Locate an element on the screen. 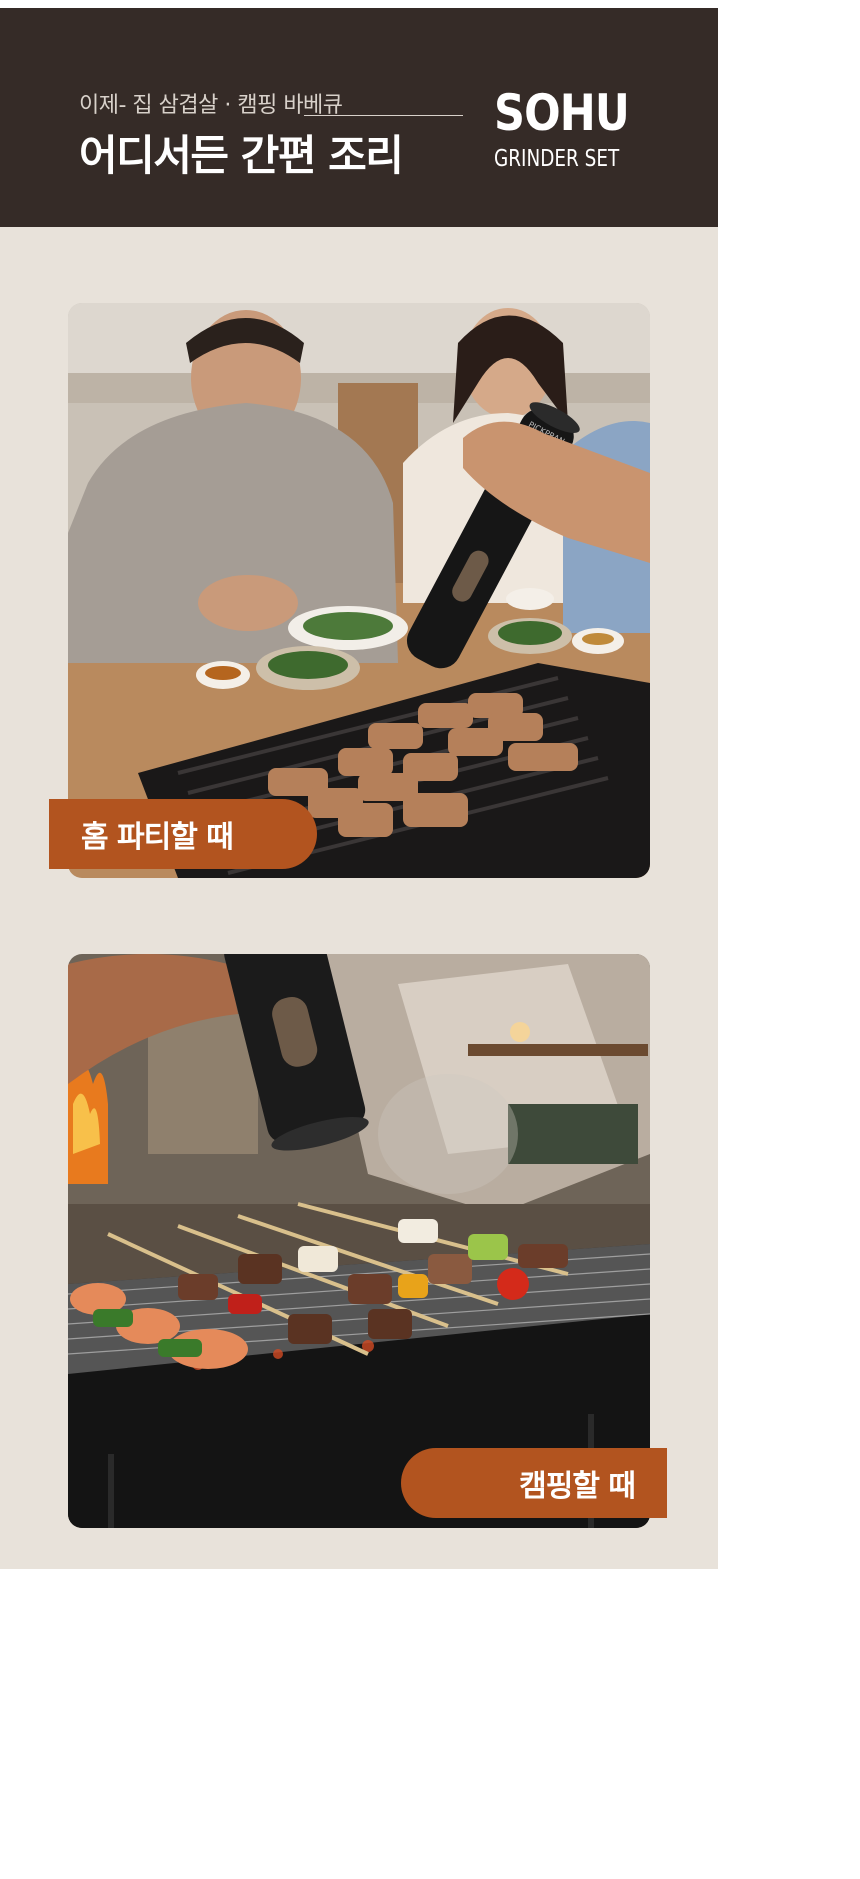  home-party-label: 홈 파티할 때 is located at coordinates (183, 834).